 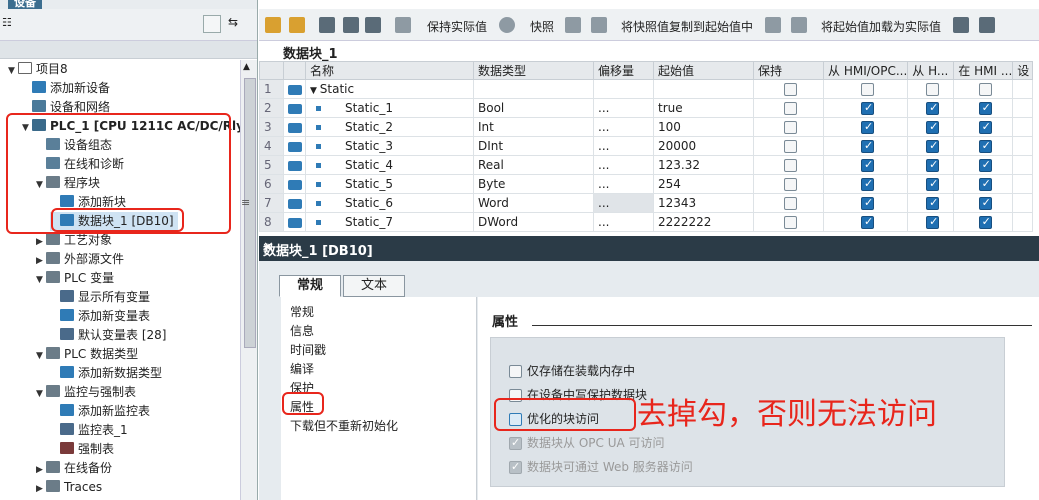 I want to click on cell-type: Word, so click(x=533, y=203).